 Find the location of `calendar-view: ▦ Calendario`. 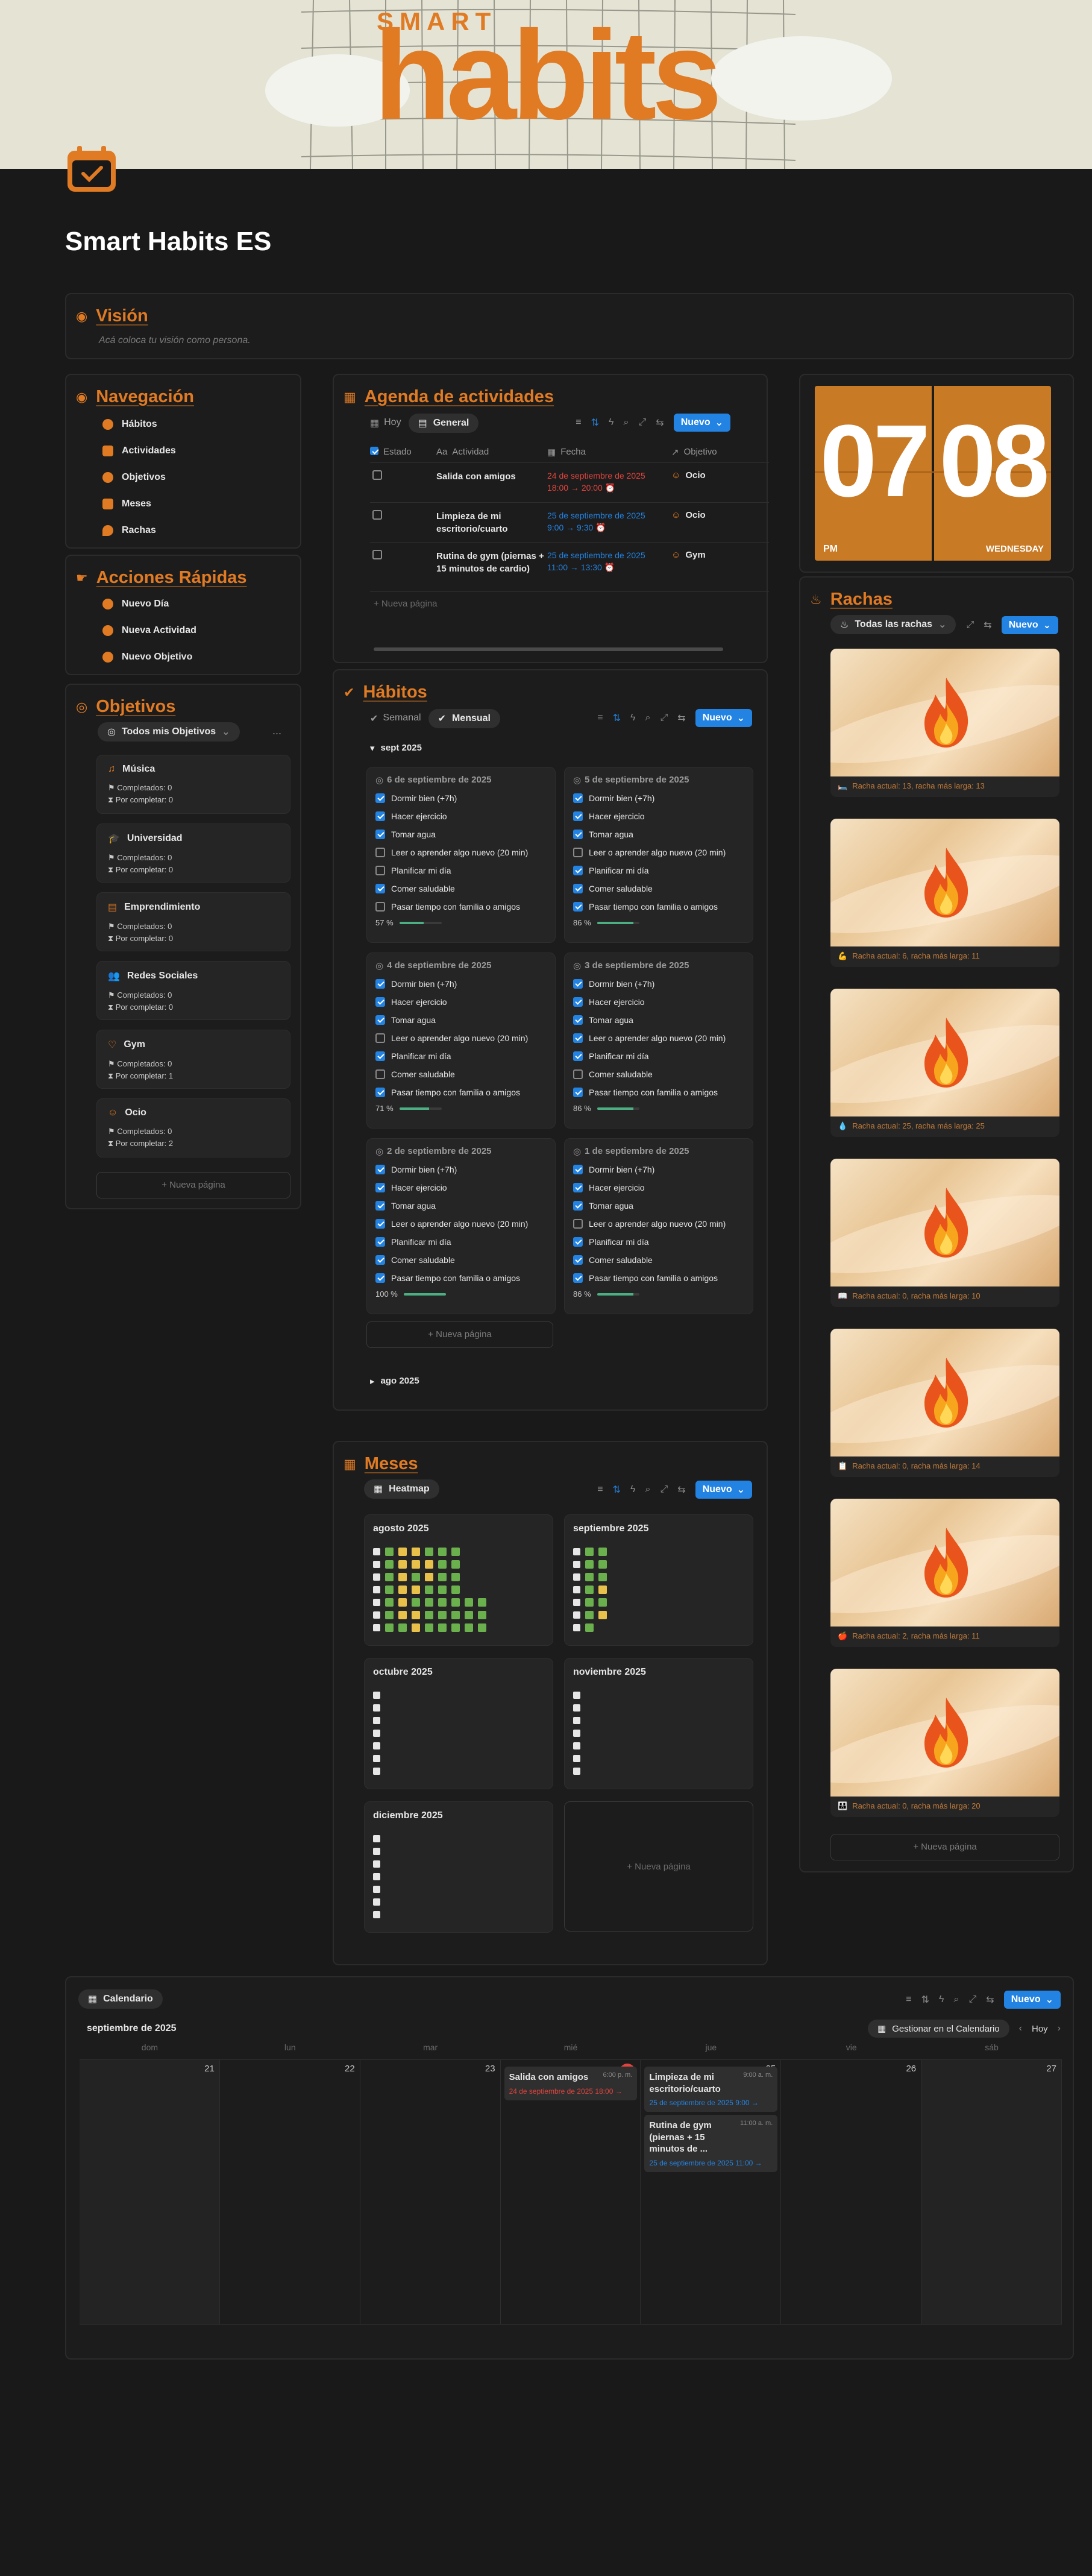

calendar-view: ▦ Calendario is located at coordinates (120, 1999).